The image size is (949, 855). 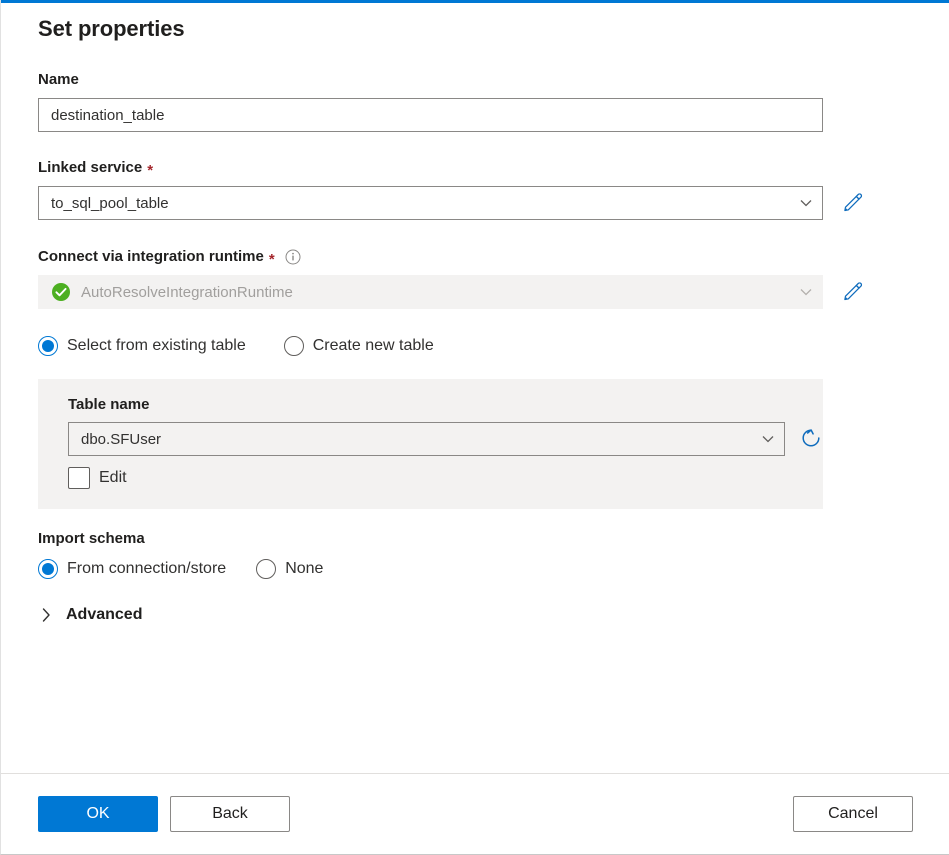 I want to click on radio-label: None, so click(x=304, y=568).